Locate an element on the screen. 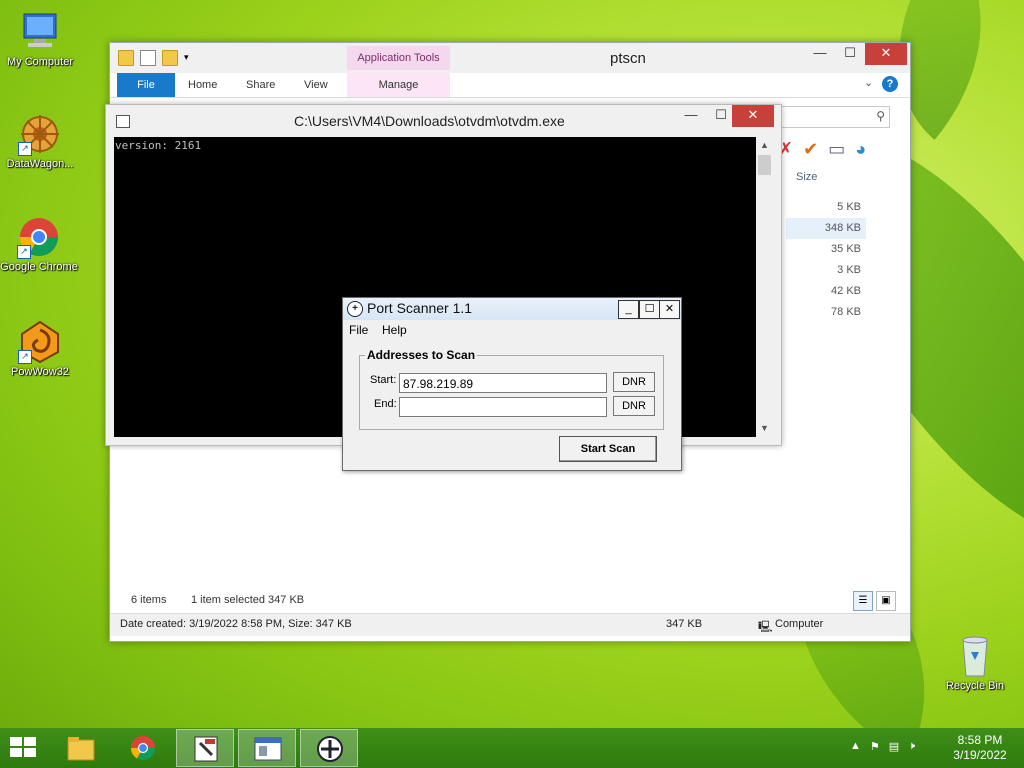  view-switcher: ☰ ▣ is located at coordinates (874, 601).